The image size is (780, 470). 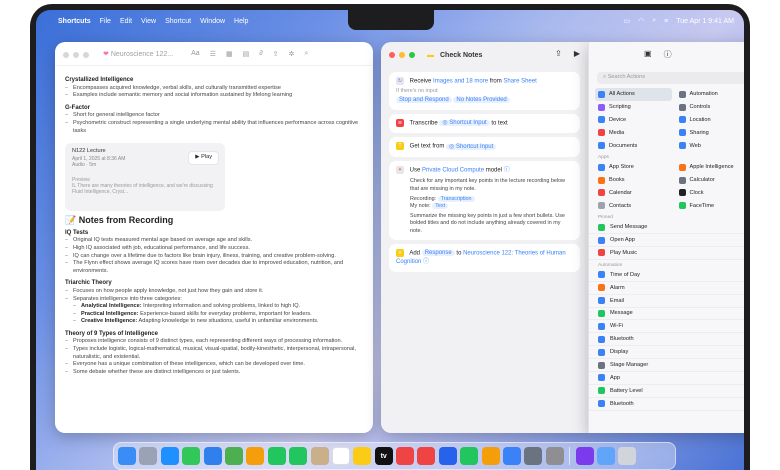 What do you see at coordinates (666, 240) in the screenshot?
I see `pinned-action-item: Open App` at bounding box center [666, 240].